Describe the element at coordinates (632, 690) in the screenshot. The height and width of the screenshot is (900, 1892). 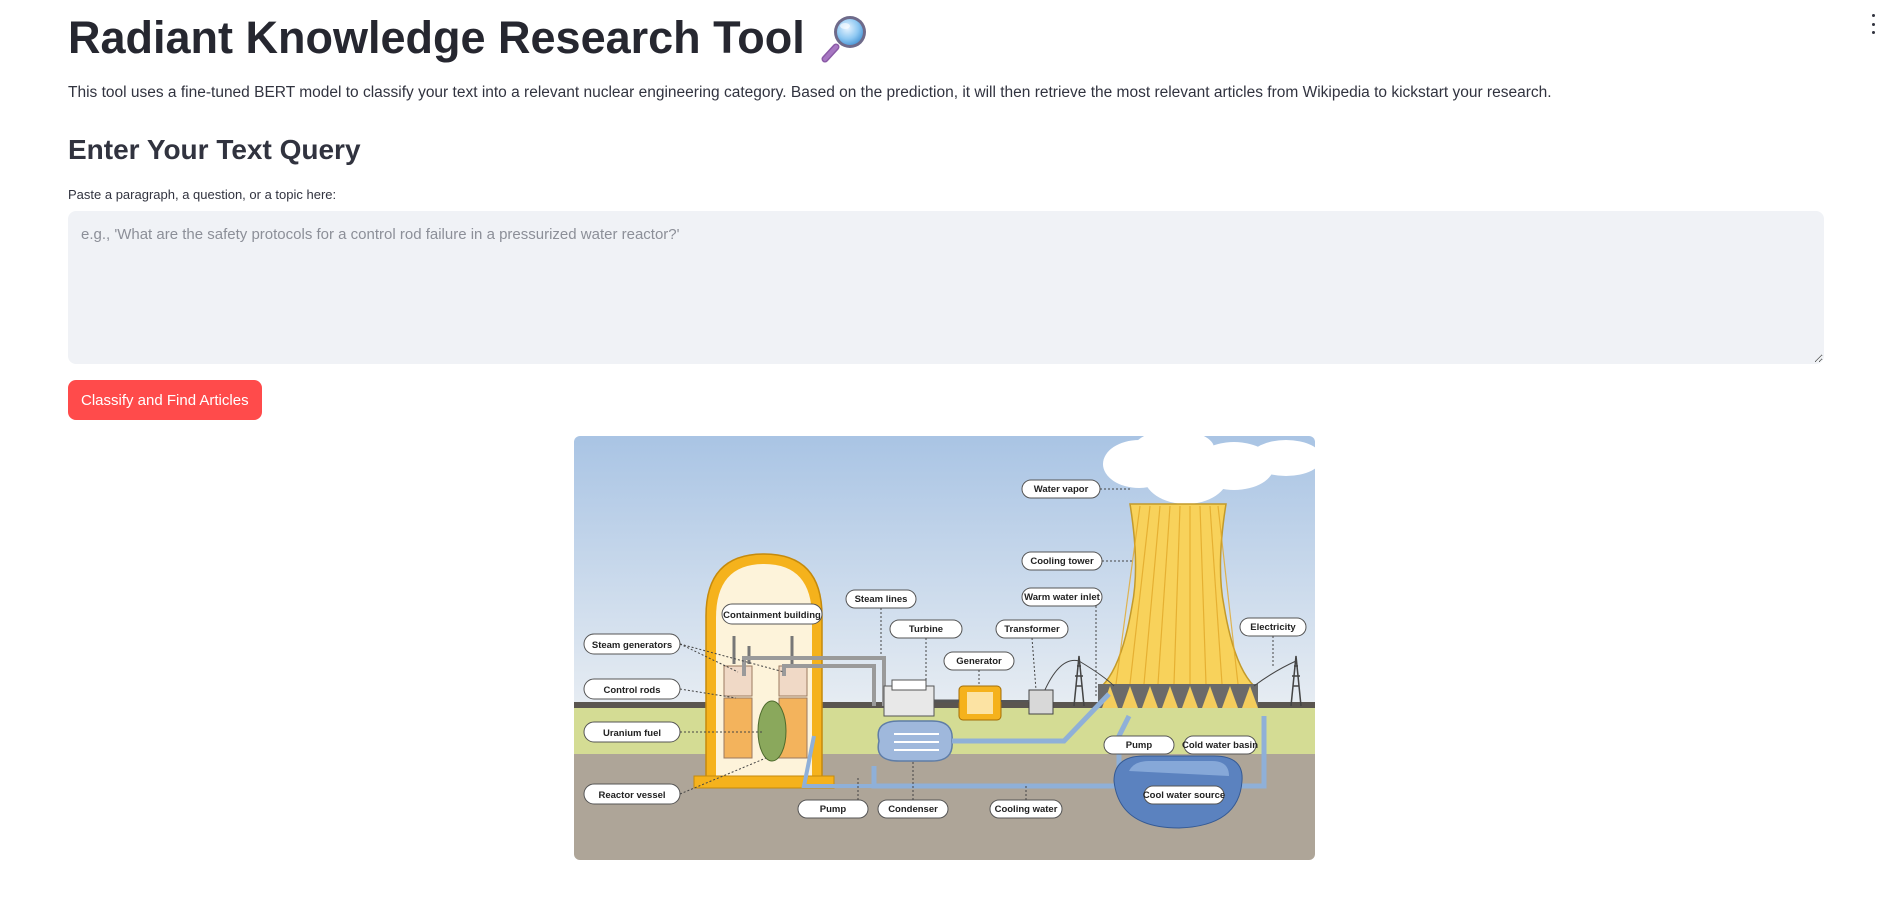
I see `svg-text: Control rods` at that location.